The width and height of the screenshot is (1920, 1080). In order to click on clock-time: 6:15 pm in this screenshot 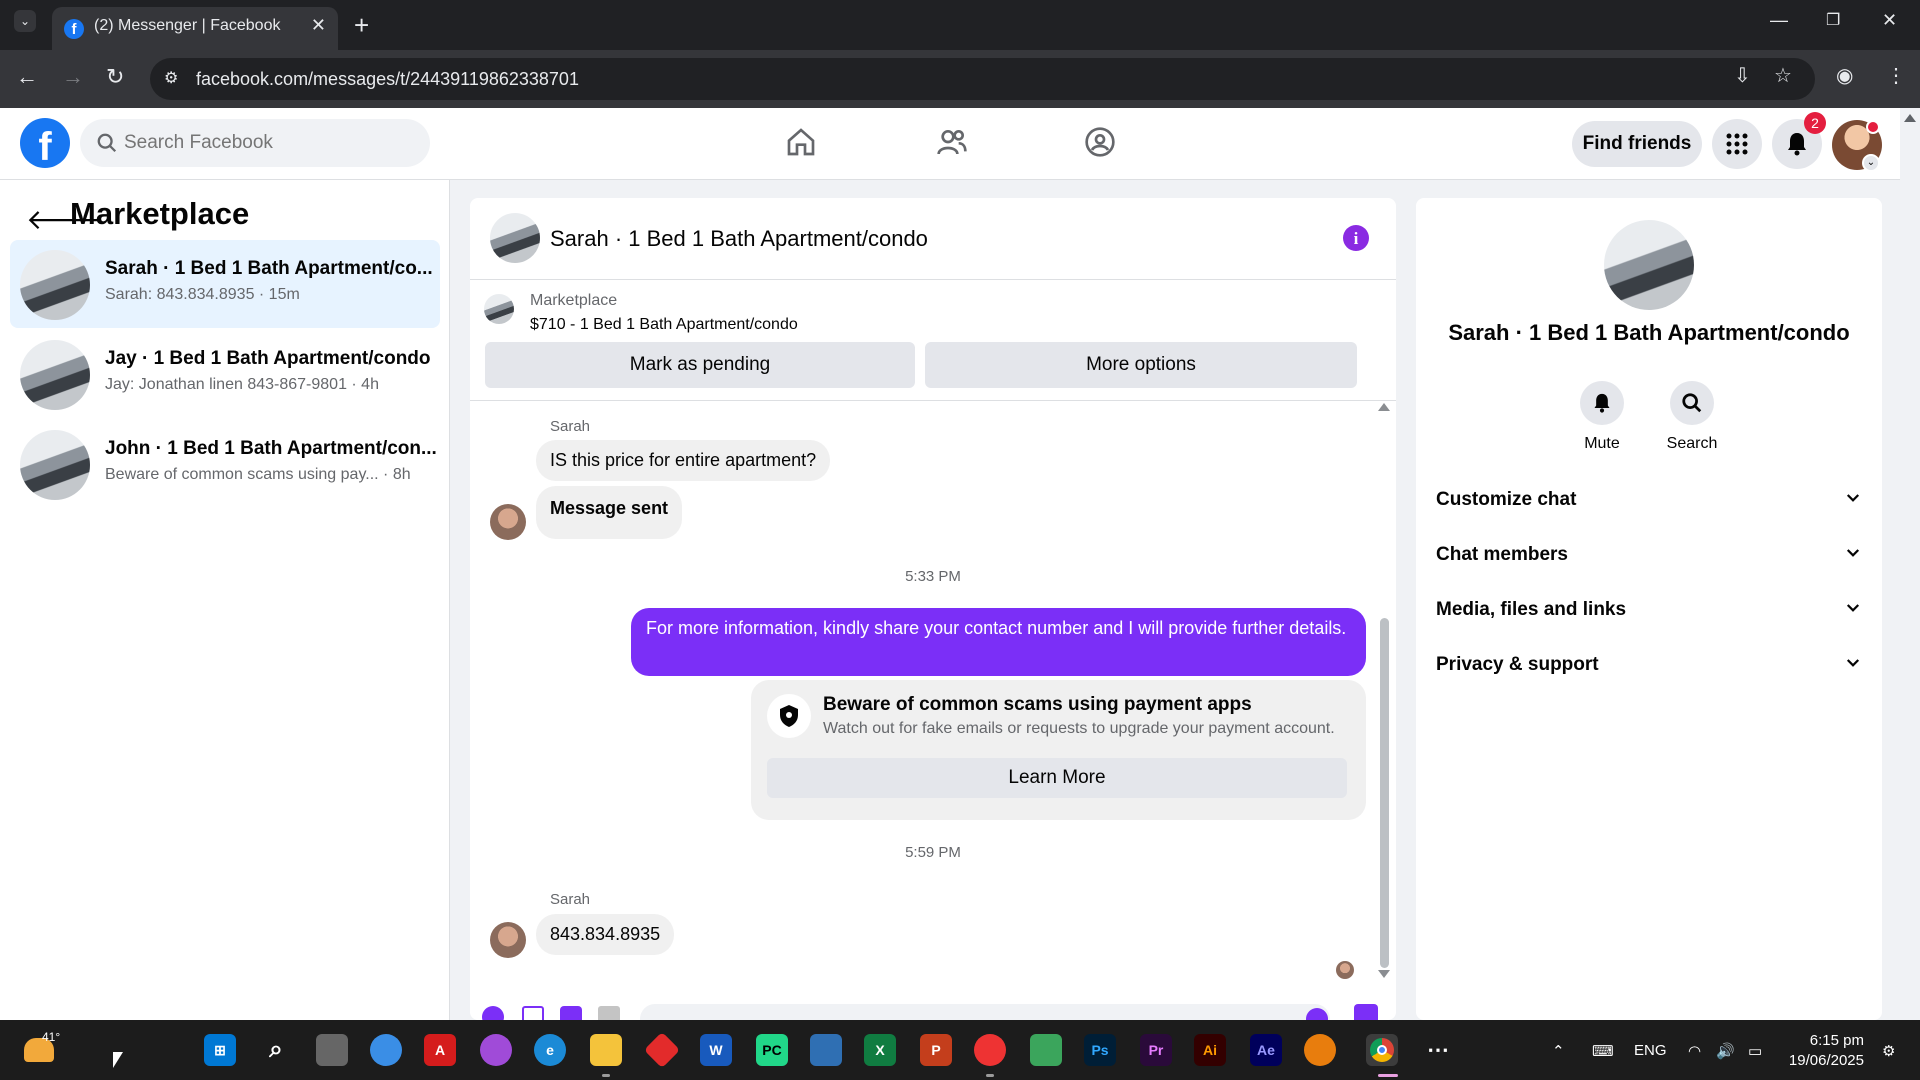, I will do `click(1824, 1040)`.